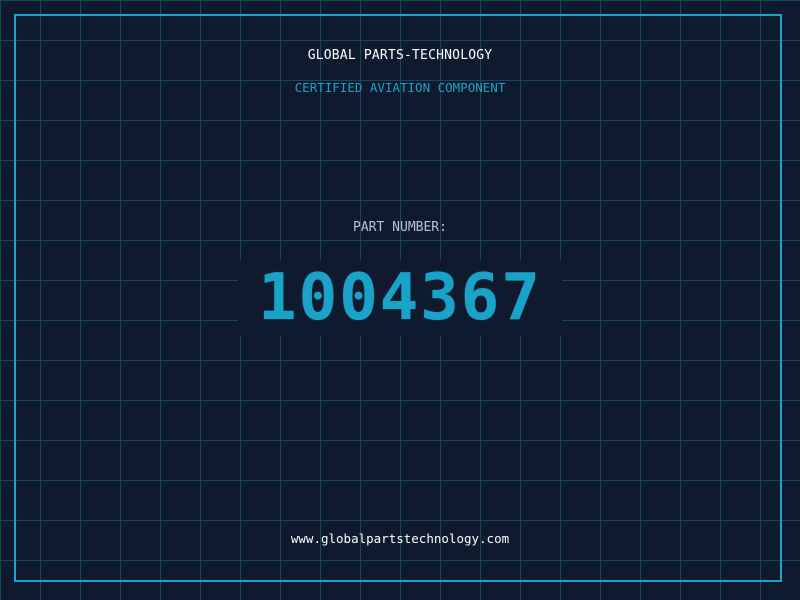  I want to click on website-url: www.globalpartstechnology.com, so click(400, 538).